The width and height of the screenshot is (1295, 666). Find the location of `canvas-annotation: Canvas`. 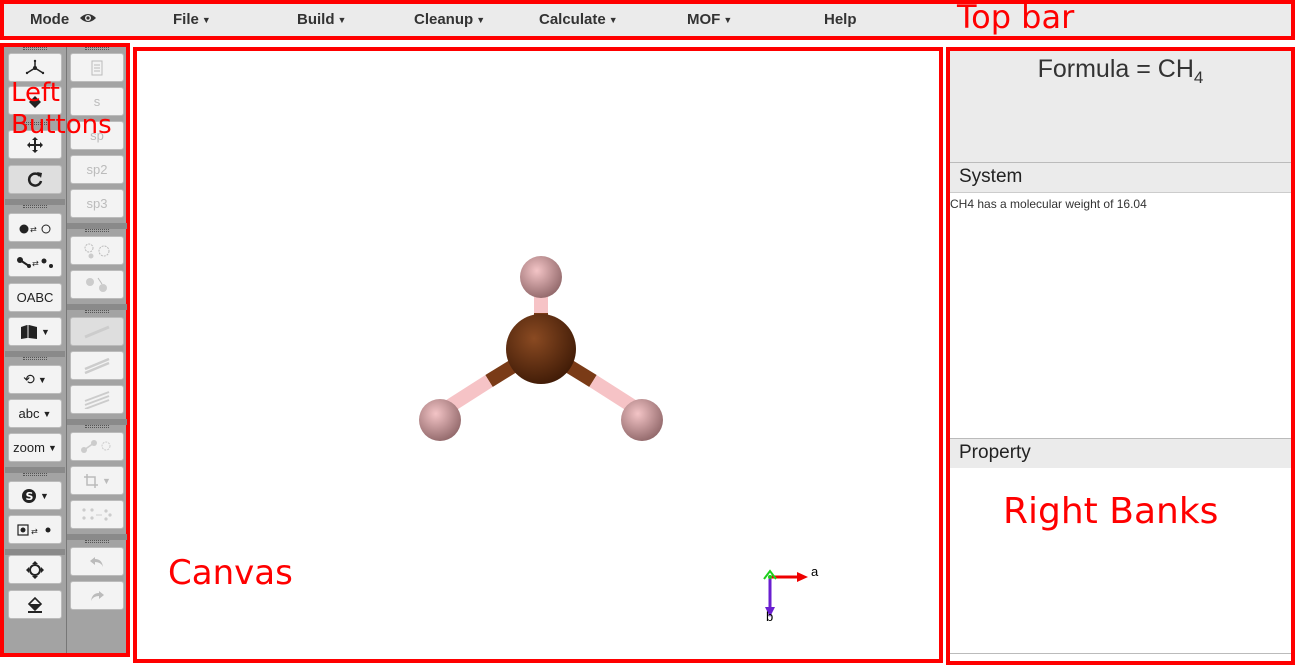

canvas-annotation: Canvas is located at coordinates (230, 573).